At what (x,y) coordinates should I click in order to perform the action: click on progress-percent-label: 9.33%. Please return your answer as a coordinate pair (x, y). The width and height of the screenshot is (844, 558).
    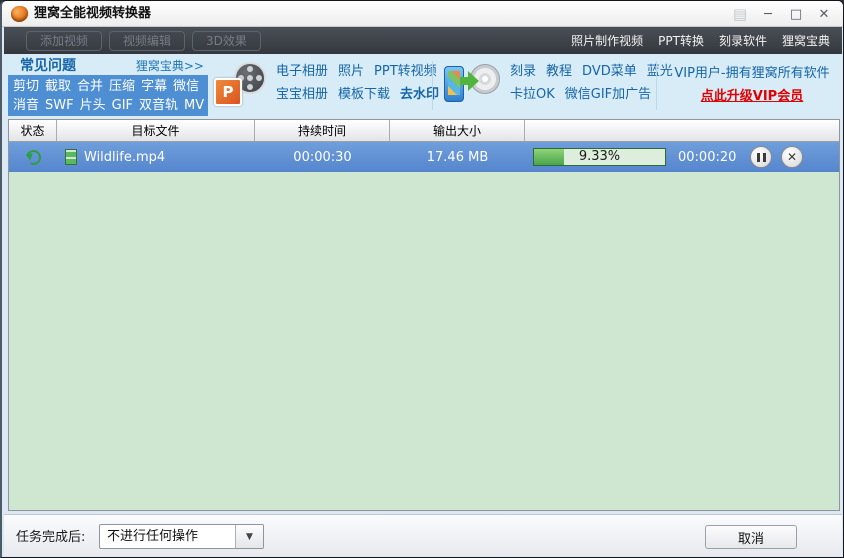
    Looking at the image, I should click on (599, 156).